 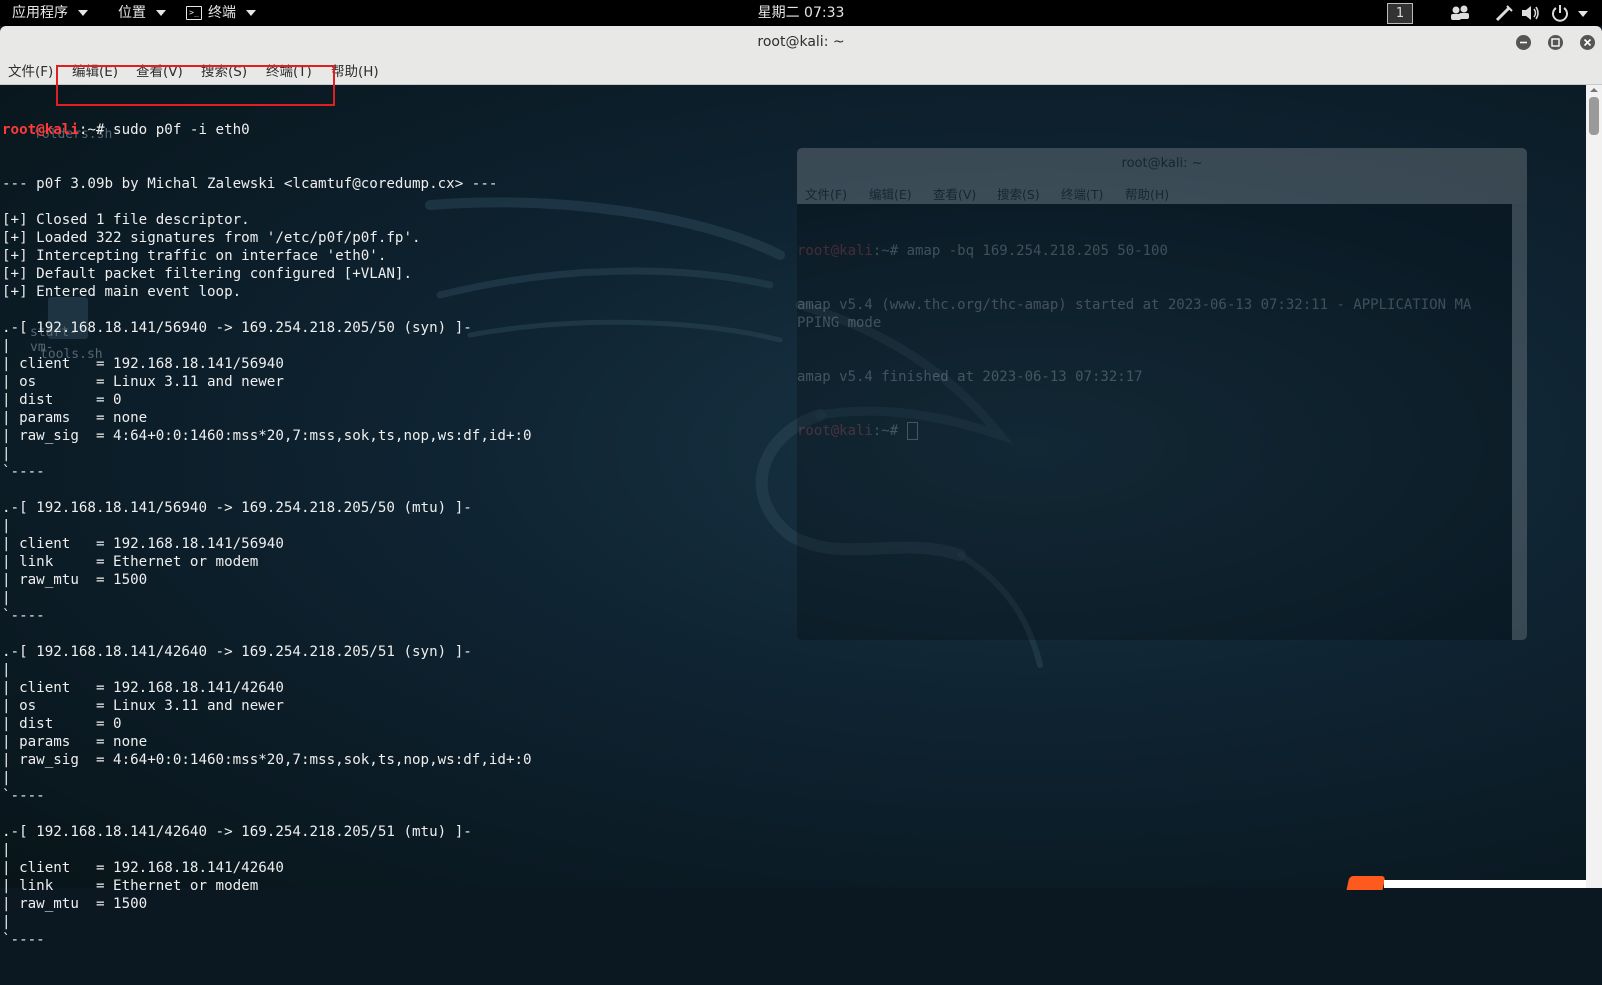 What do you see at coordinates (1082, 193) in the screenshot?
I see `background-menu-terminal: 终端(T)` at bounding box center [1082, 193].